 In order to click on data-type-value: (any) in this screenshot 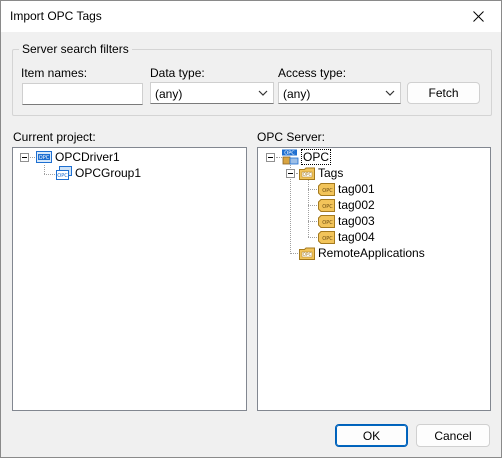, I will do `click(169, 94)`.